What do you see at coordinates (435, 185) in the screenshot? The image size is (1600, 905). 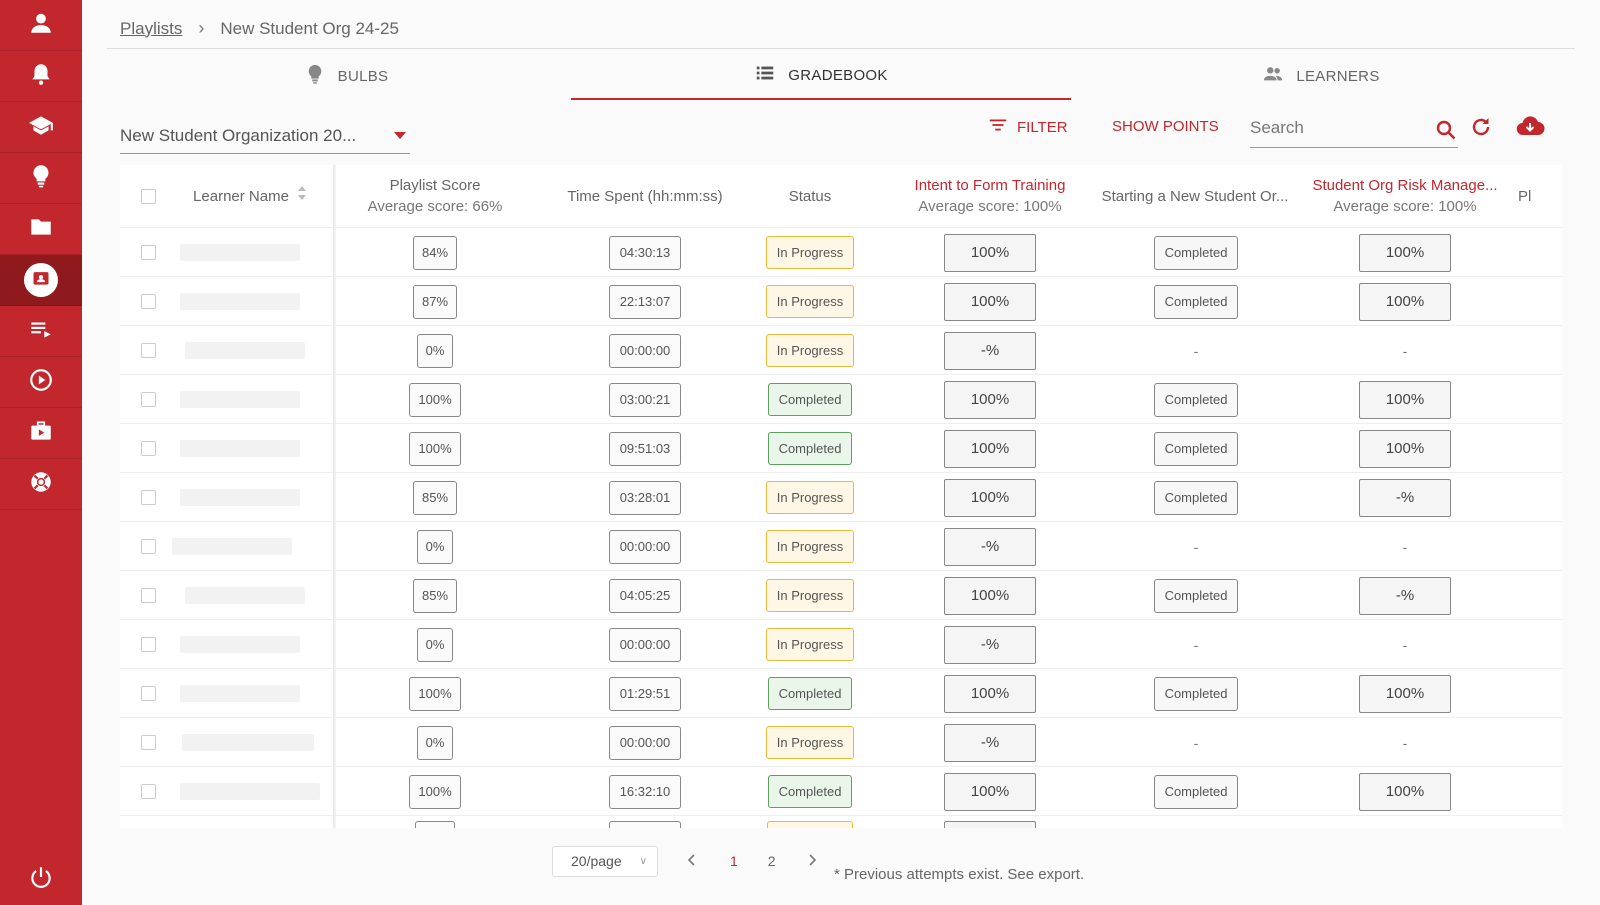 I see `playlist-score-title: Playlist Score` at bounding box center [435, 185].